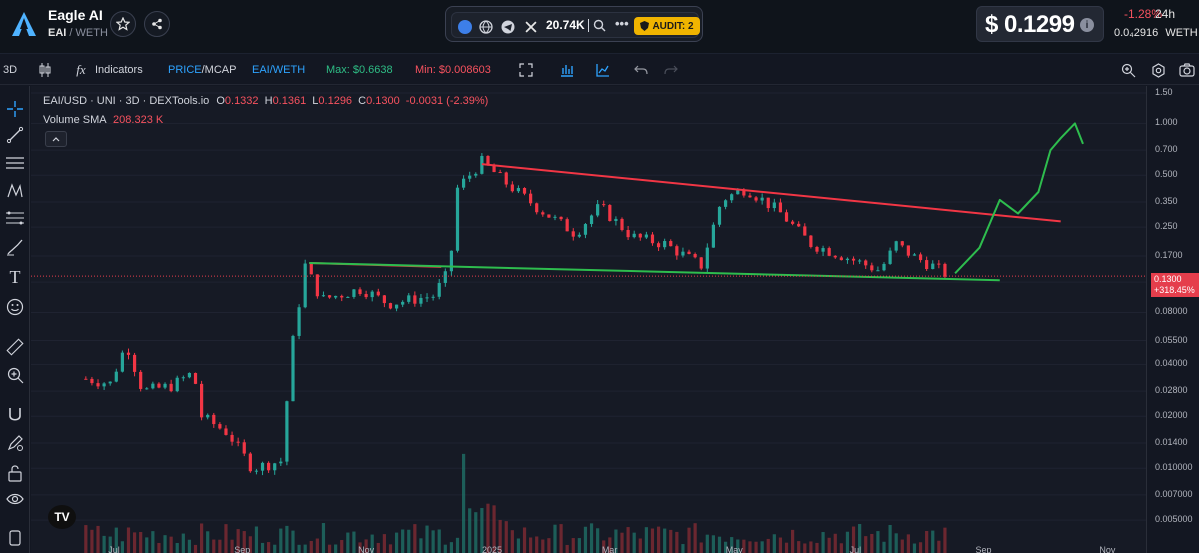 This screenshot has width=1199, height=553. What do you see at coordinates (335, 101) in the screenshot?
I see `legend-low: 0.1296` at bounding box center [335, 101].